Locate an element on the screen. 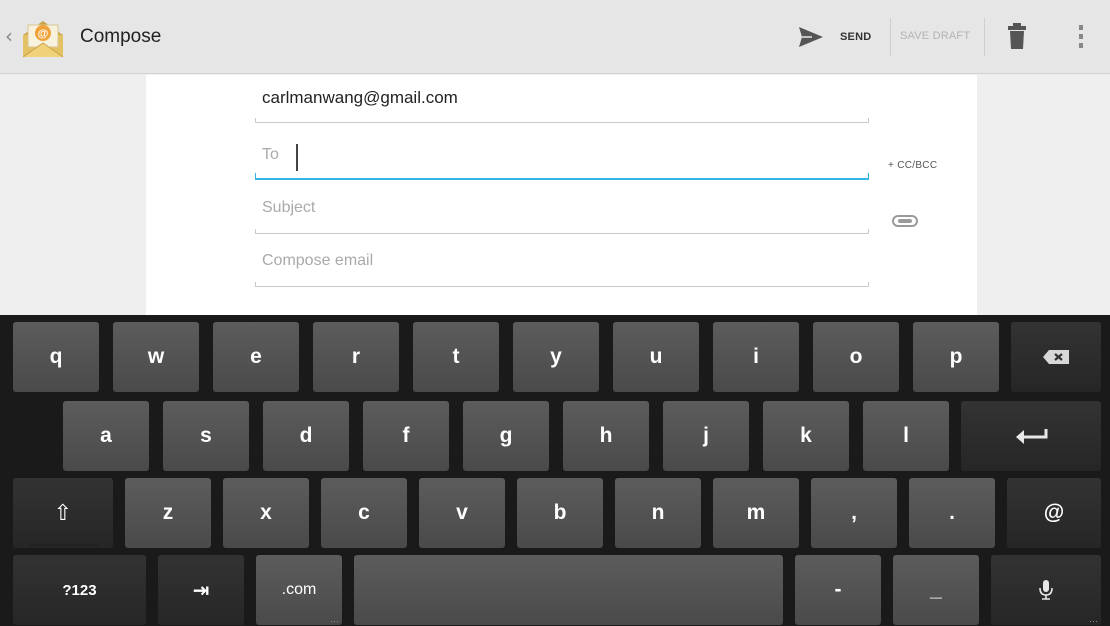 The image size is (1110, 626). key-e: e is located at coordinates (256, 357).